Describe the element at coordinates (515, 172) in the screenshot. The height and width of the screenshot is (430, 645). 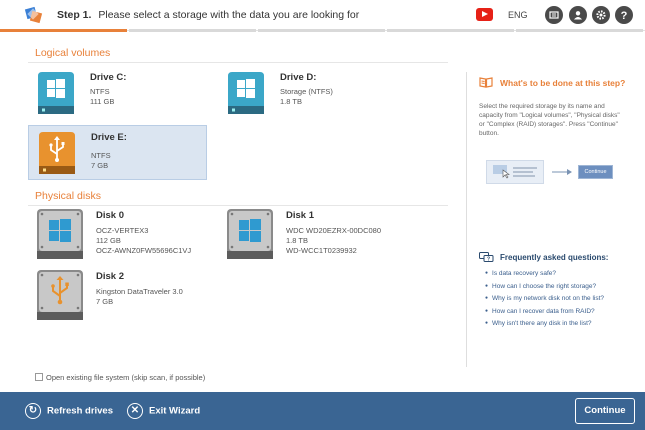
I see `illustration-storage-list` at that location.